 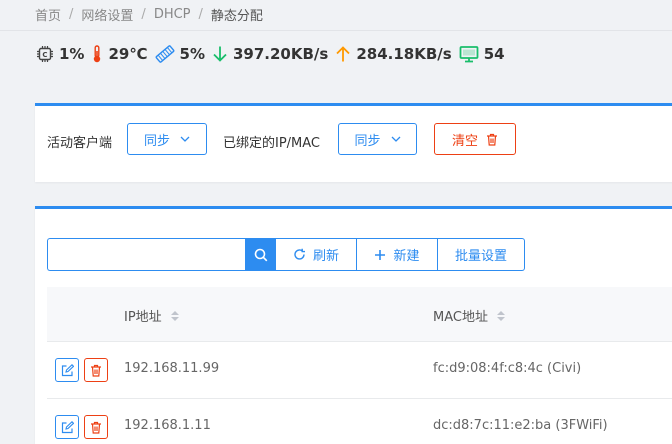 I want to click on clear-label: 清空, so click(x=464, y=141).